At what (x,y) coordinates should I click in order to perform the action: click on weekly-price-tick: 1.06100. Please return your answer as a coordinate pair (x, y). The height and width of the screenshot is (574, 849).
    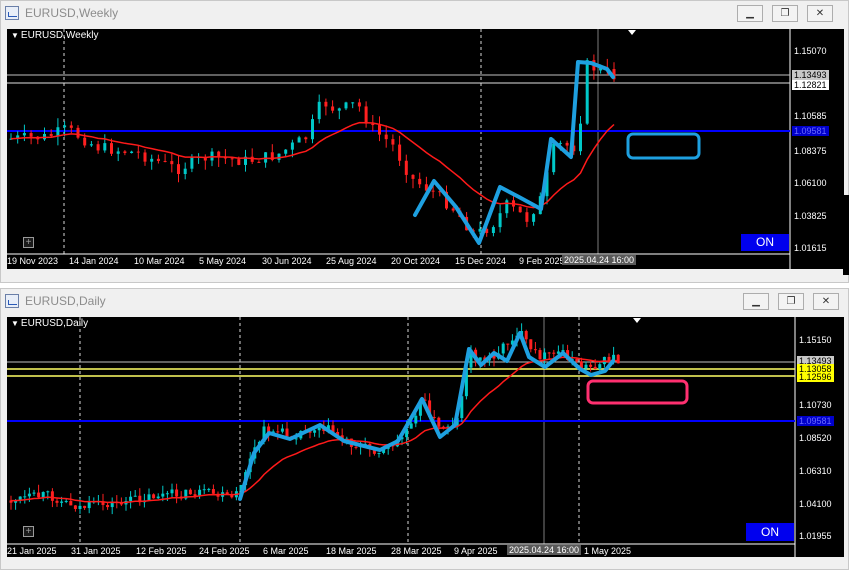
    Looking at the image, I should click on (810, 183).